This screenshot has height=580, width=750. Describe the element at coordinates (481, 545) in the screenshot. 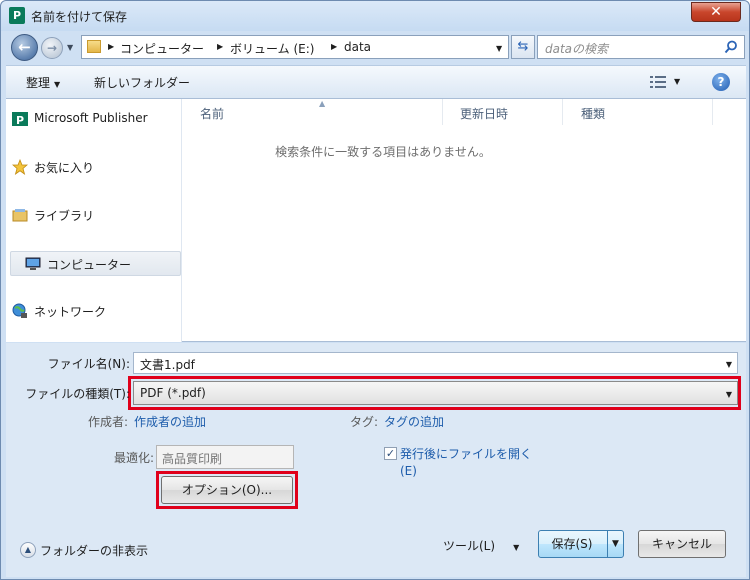

I see `tools-menu: ツール(L) ▼` at that location.